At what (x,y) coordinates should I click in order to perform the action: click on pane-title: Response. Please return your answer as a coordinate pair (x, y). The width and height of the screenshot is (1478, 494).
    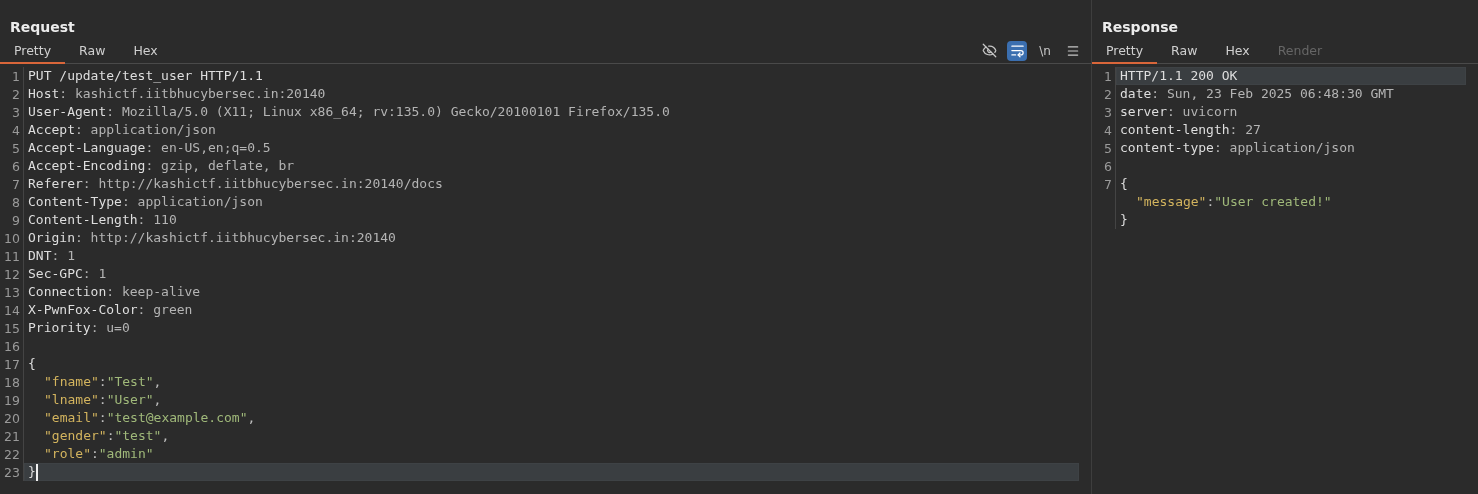
    Looking at the image, I should click on (1140, 27).